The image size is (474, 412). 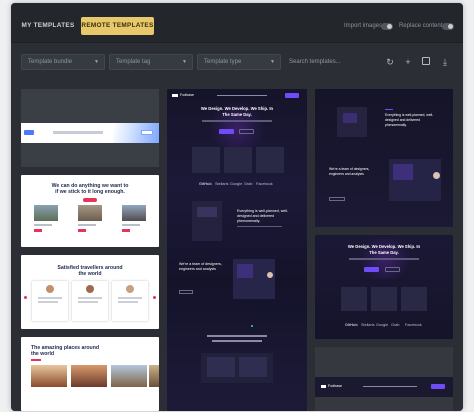 What do you see at coordinates (384, 246) in the screenshot?
I see `hero-text: We Design. We Develop. We Ship. In` at bounding box center [384, 246].